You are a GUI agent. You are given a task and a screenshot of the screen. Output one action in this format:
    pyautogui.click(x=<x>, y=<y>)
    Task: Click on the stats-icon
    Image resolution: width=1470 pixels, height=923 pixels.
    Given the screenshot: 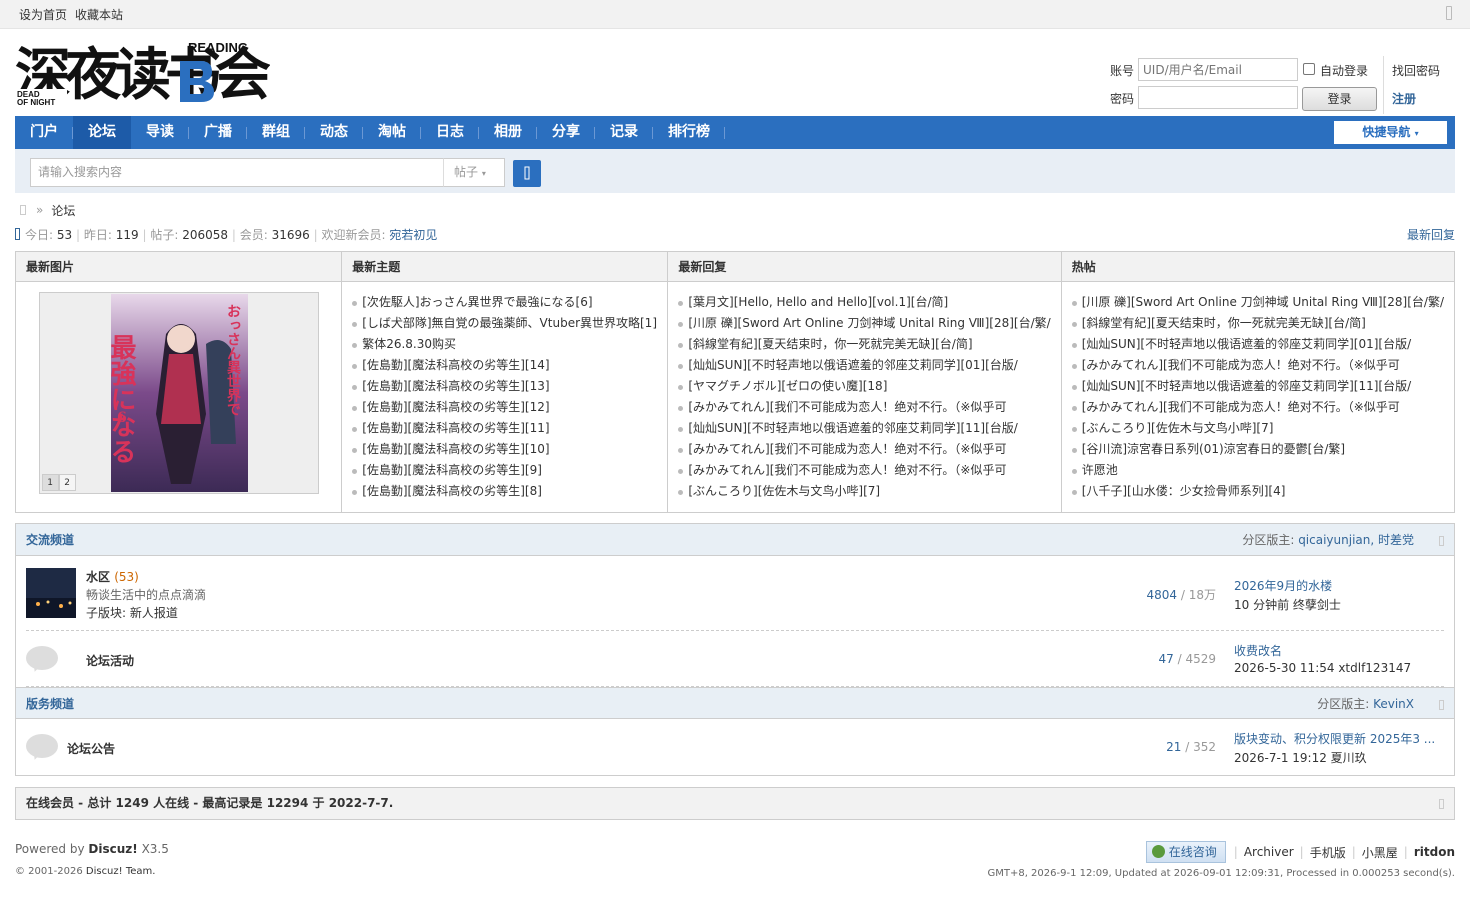 What is the action you would take?
    pyautogui.click(x=17, y=234)
    